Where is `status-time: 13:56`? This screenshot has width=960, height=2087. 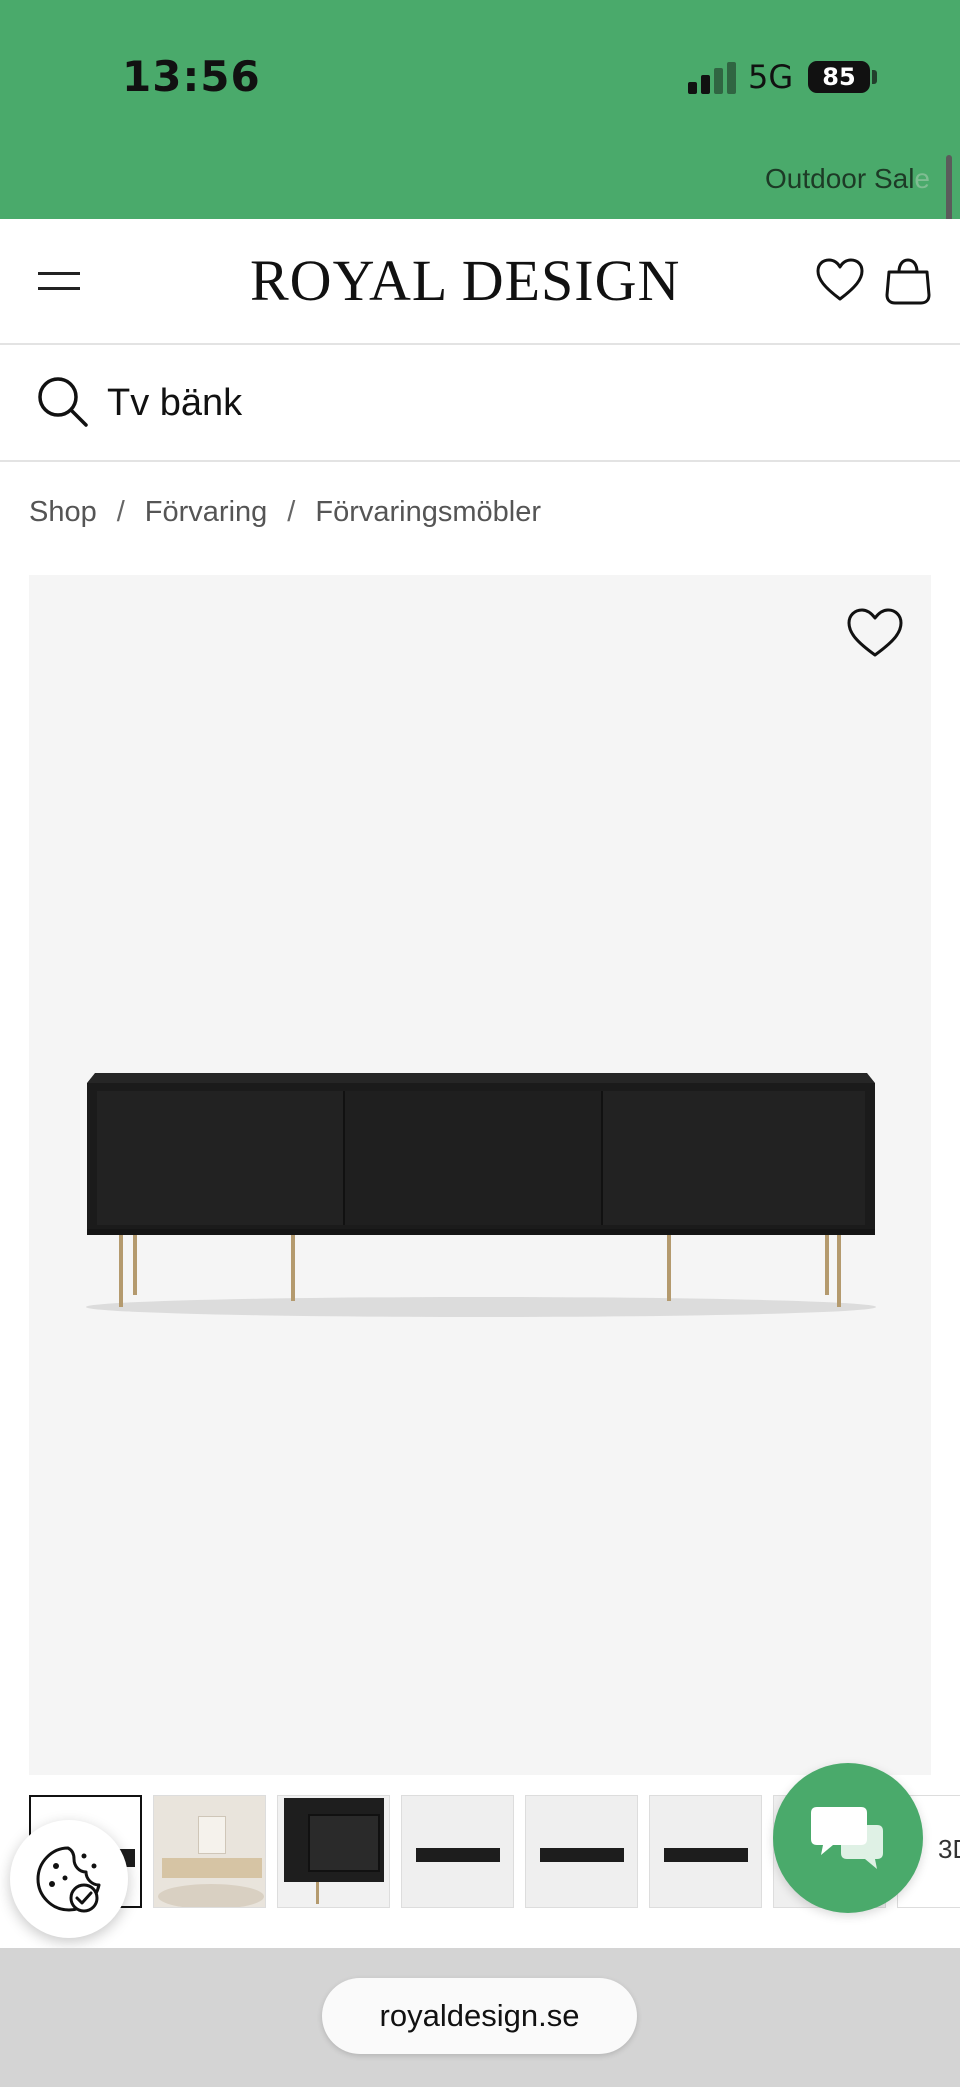
status-time: 13:56 is located at coordinates (191, 76).